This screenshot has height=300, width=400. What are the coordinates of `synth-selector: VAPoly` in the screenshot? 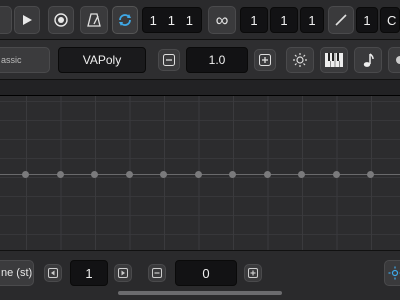 It's located at (102, 60).